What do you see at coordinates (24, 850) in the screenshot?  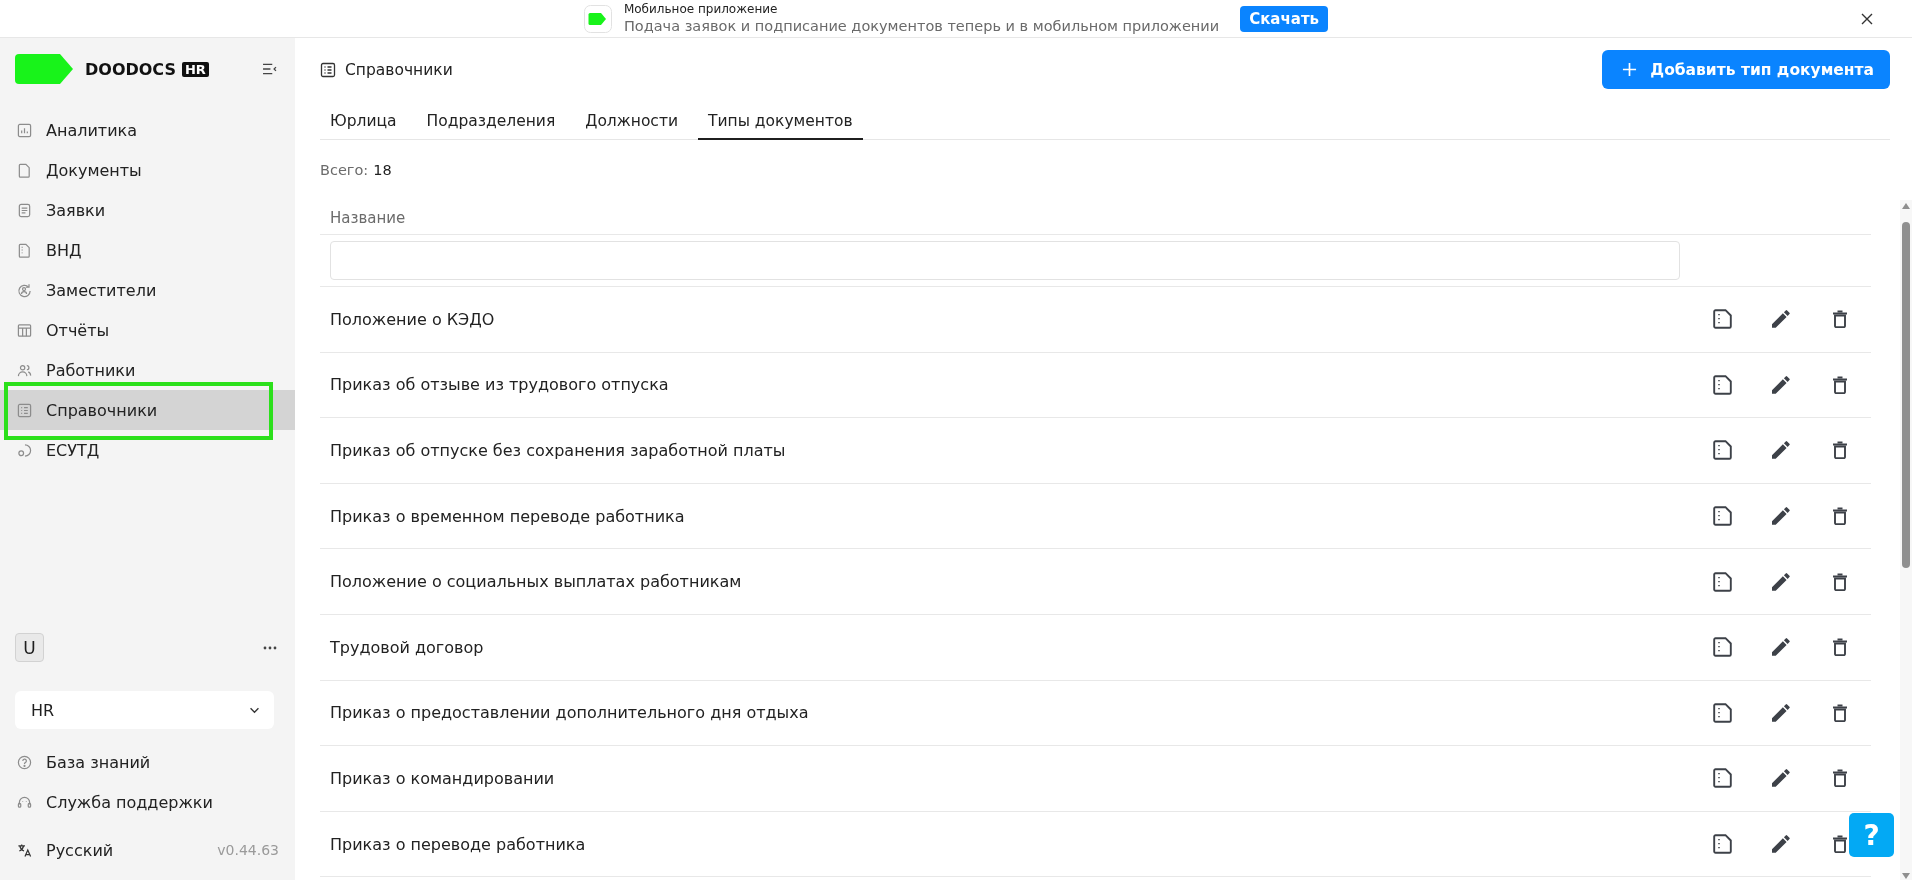 I see `translate-icon` at bounding box center [24, 850].